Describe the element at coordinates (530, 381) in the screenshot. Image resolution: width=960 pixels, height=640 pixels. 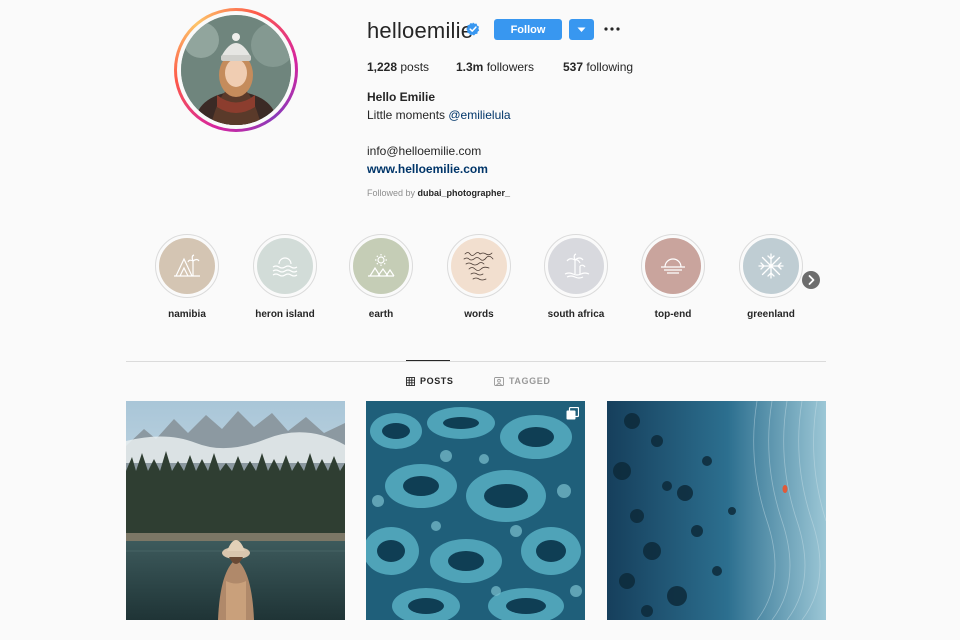
I see `tab-tagged-label: TAGGED` at that location.